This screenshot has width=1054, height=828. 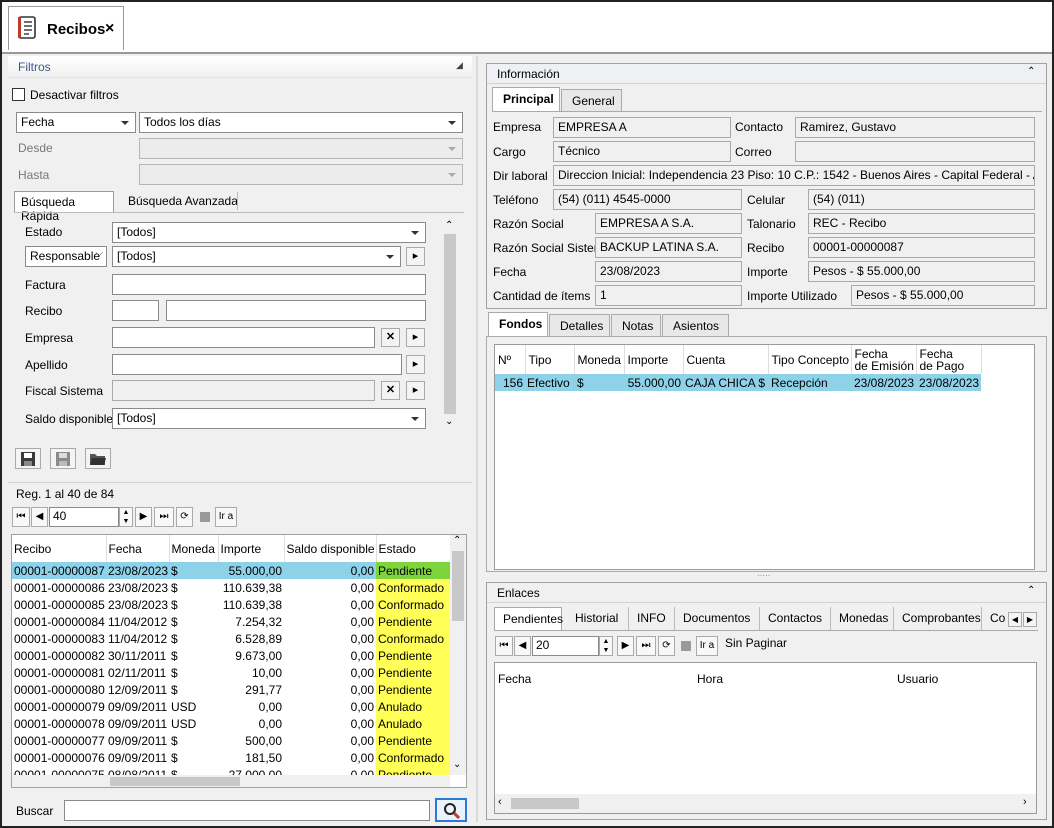 I want to click on tabs-scroll-right-icon: ▶, so click(x=1030, y=619).